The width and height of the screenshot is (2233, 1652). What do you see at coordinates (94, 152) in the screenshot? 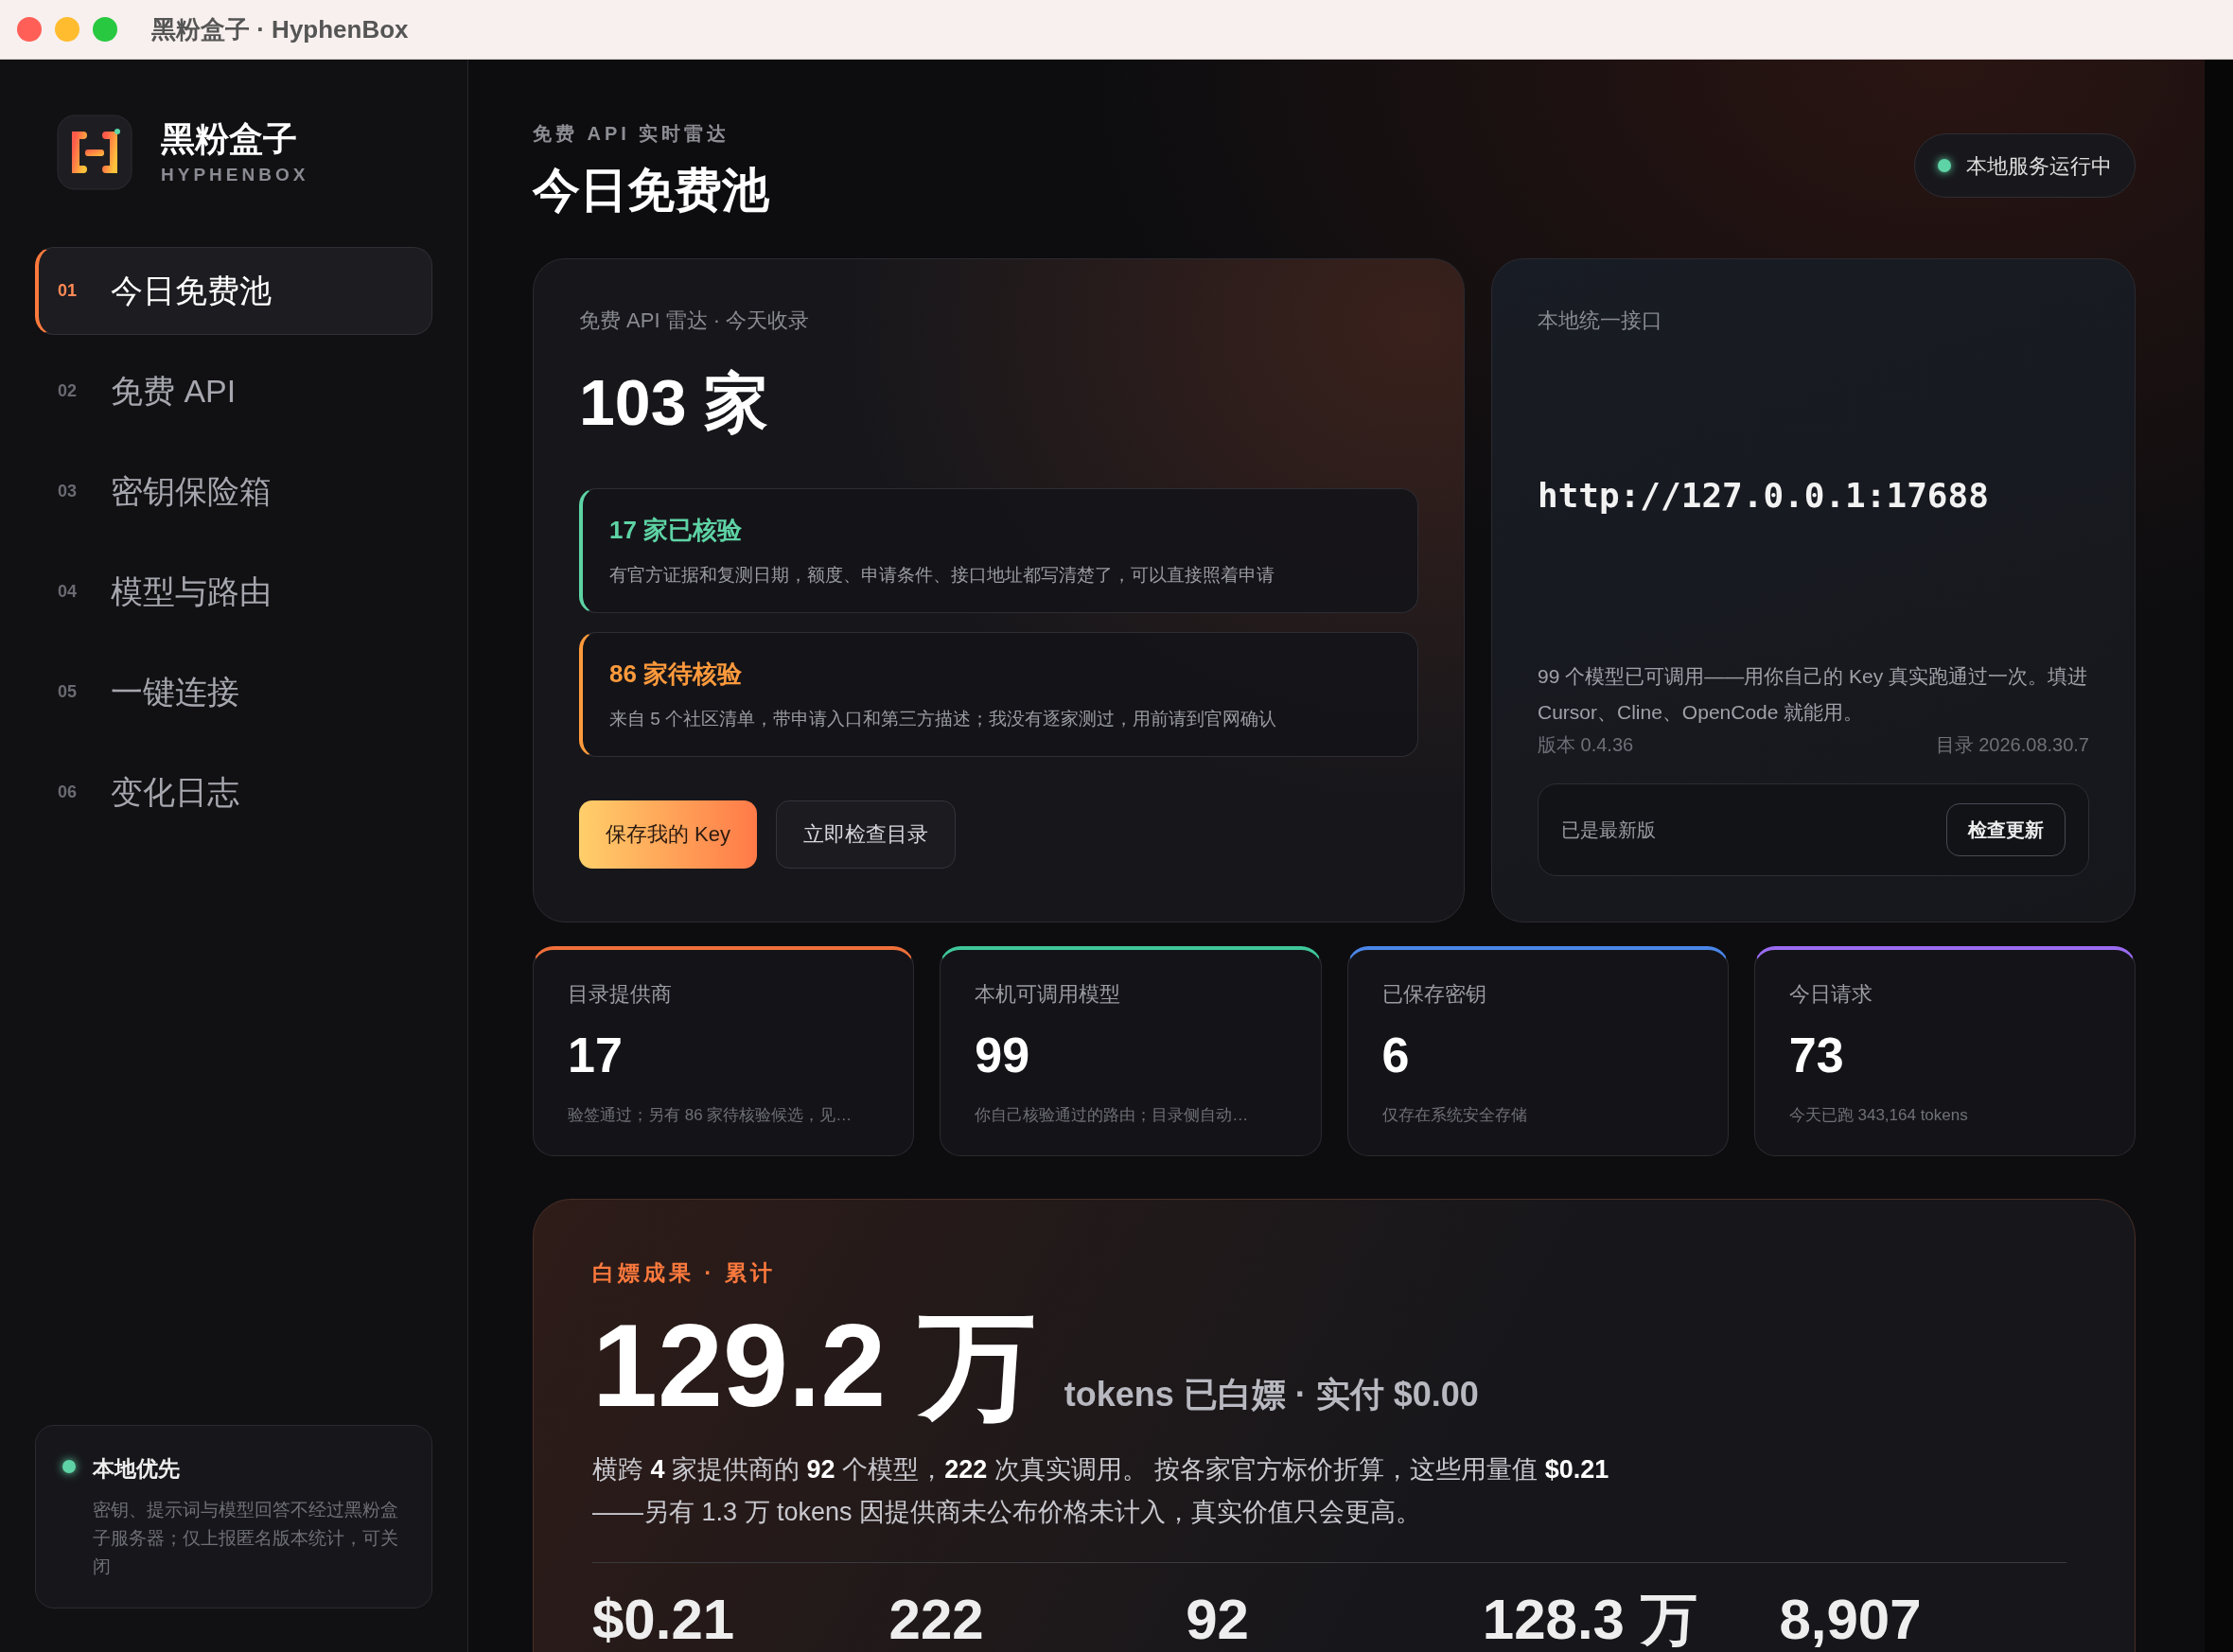
I see `logo-icon` at bounding box center [94, 152].